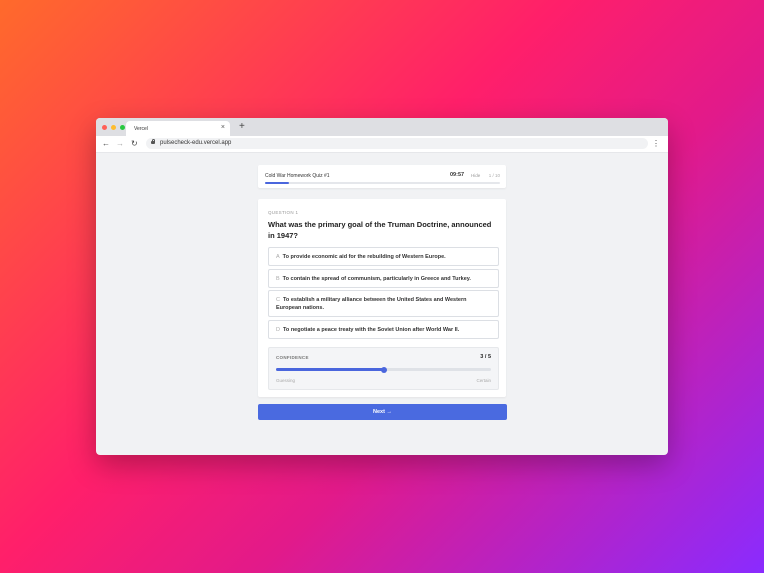 The image size is (764, 573). What do you see at coordinates (330, 369) in the screenshot?
I see `confidence-slider-fill` at bounding box center [330, 369].